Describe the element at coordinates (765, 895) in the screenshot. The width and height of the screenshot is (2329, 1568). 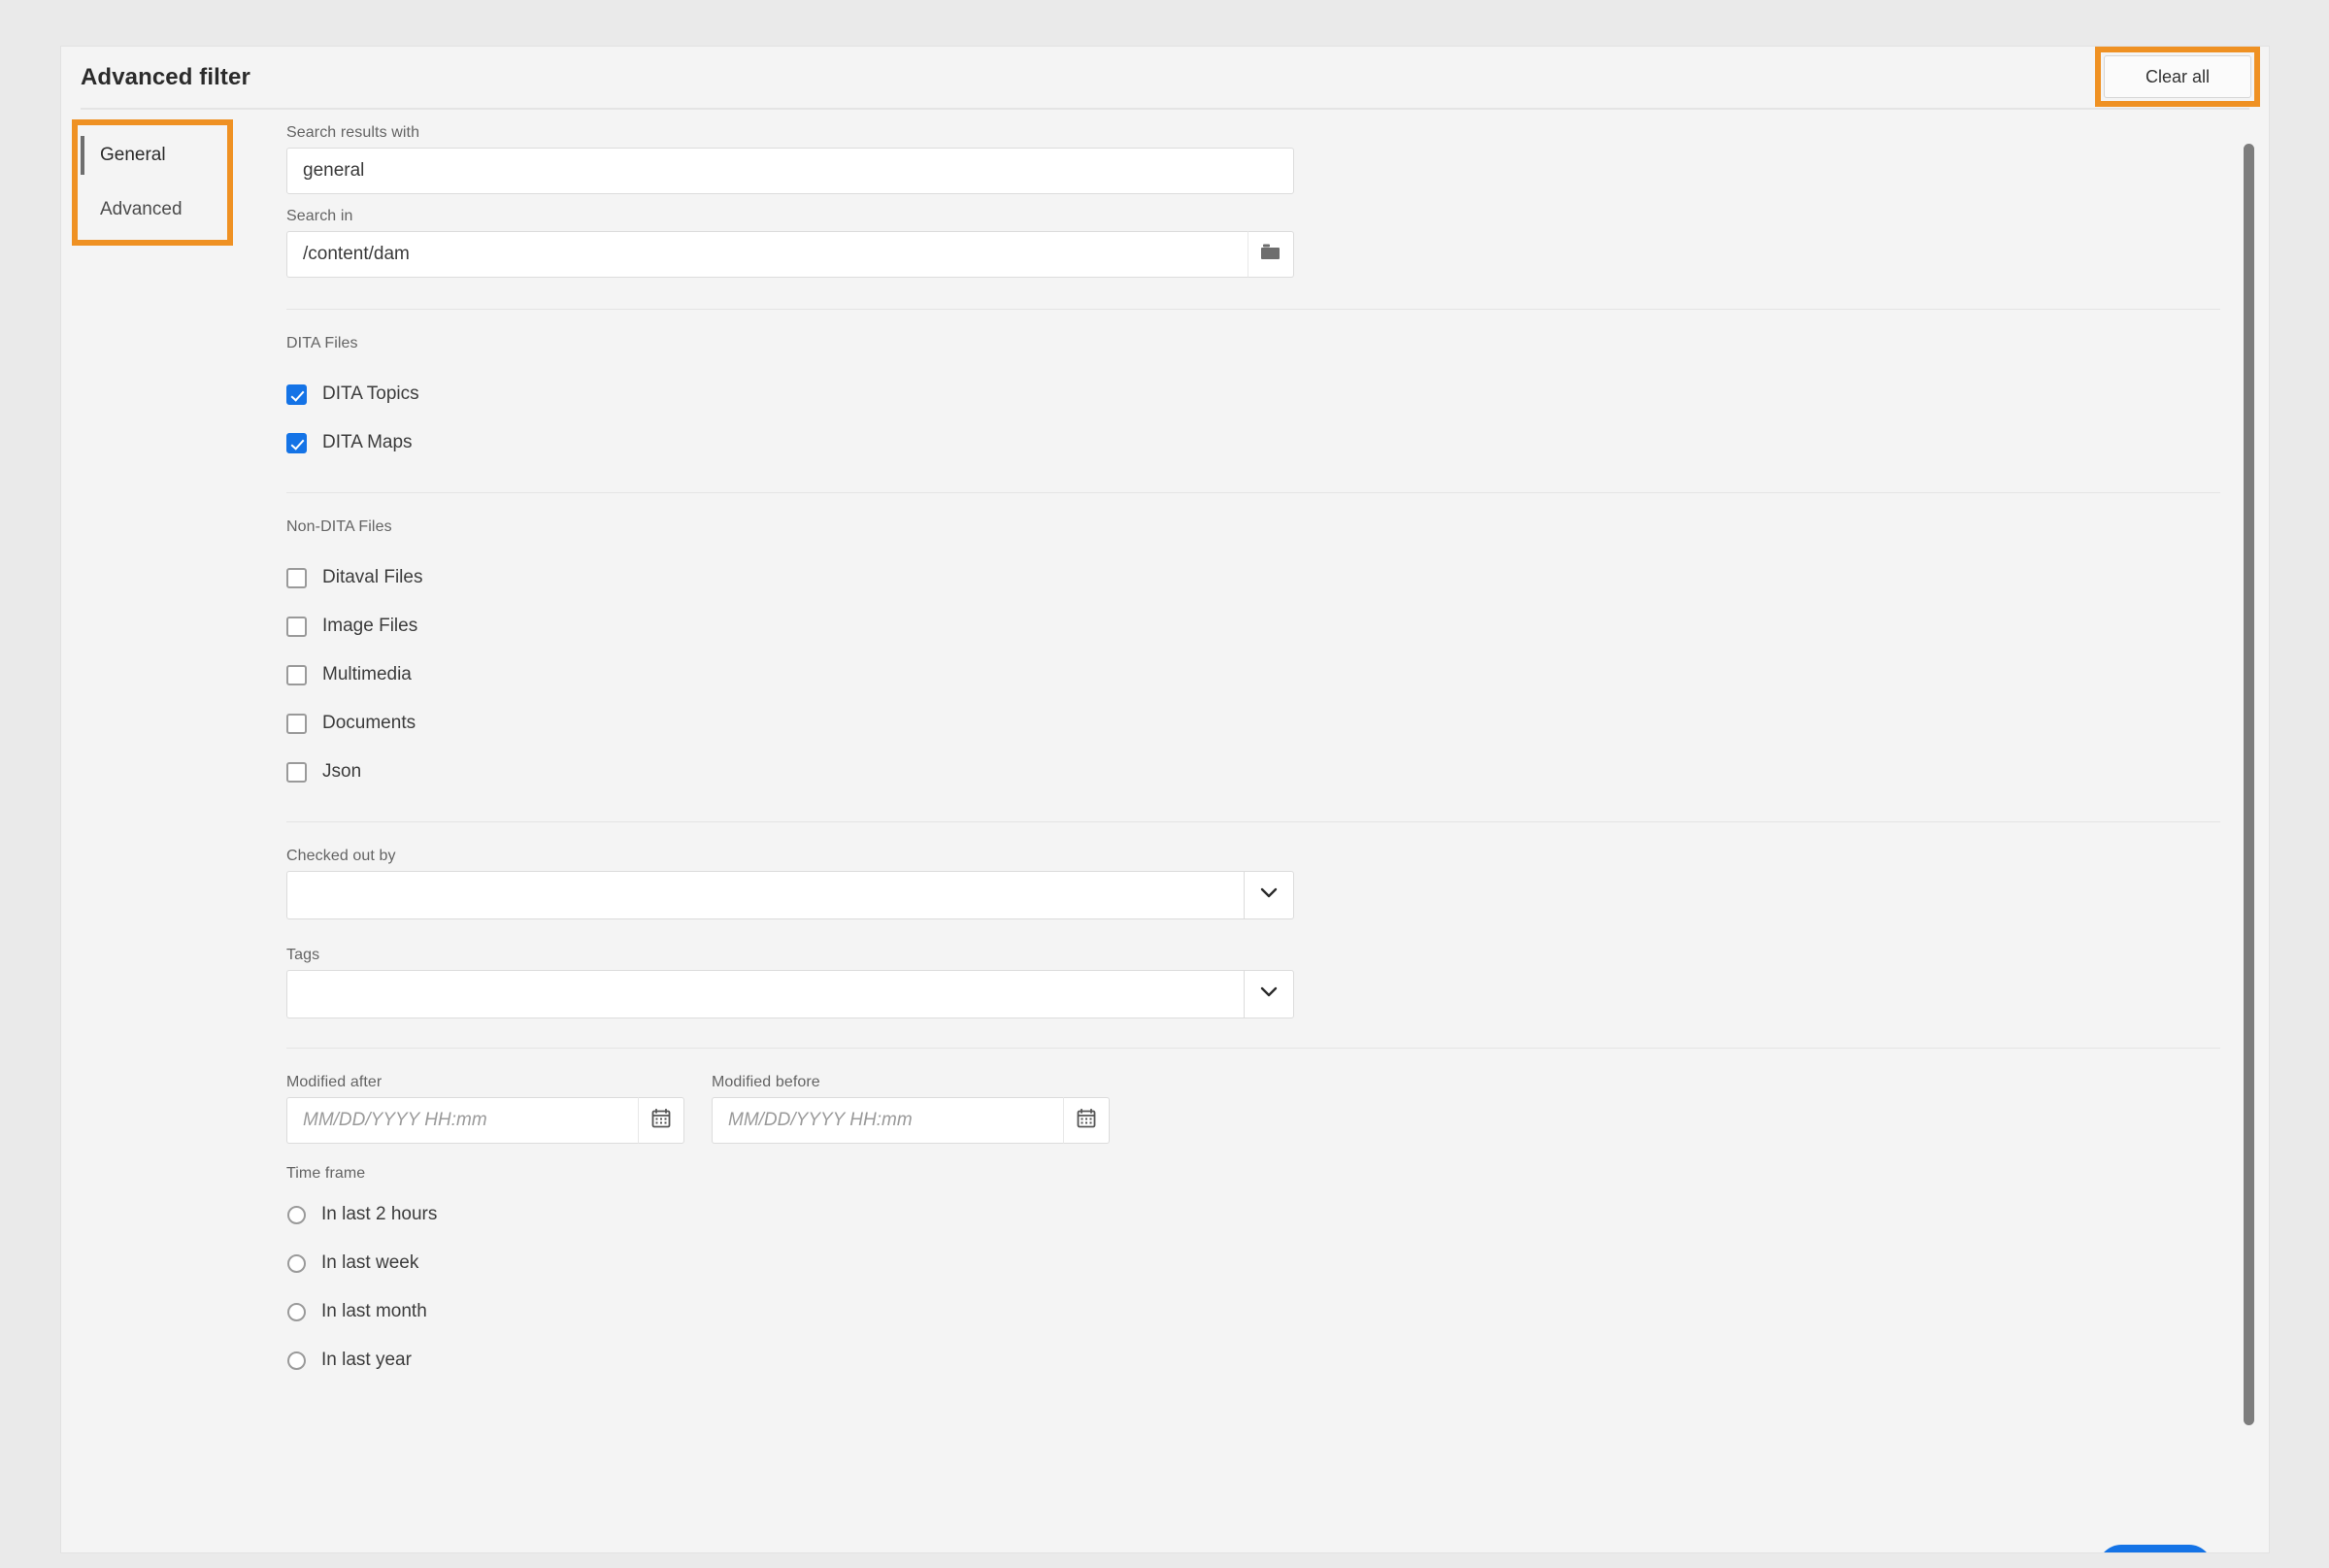
I see `checked-out-by-value` at that location.